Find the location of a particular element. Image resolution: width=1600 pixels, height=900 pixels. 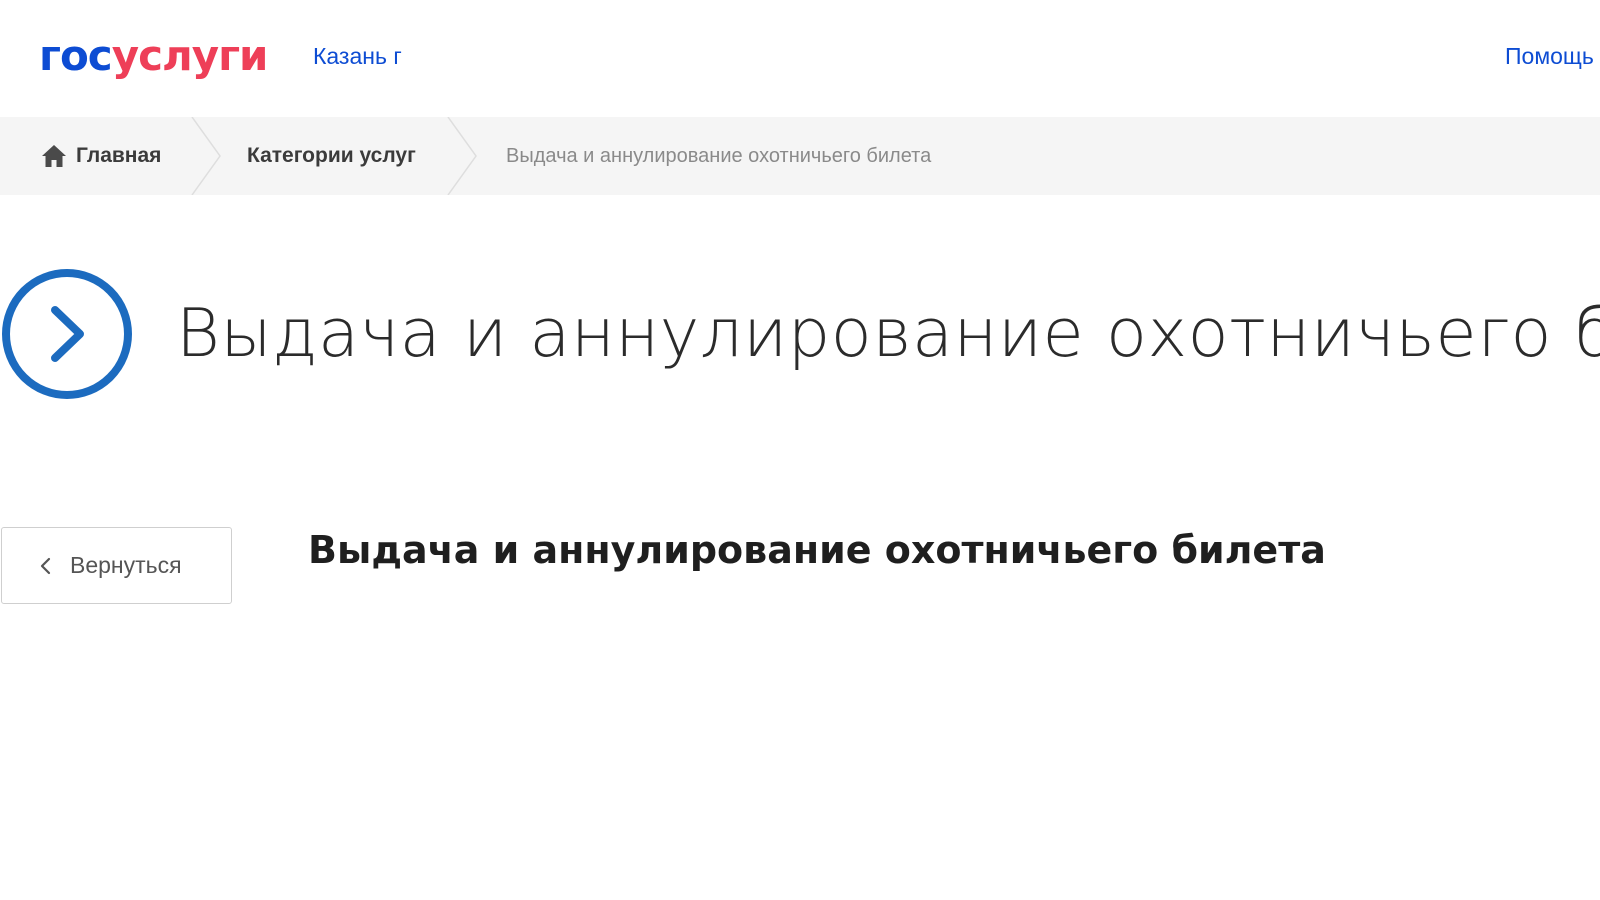

breadcrumb-categories: Категории услуг is located at coordinates (331, 156).